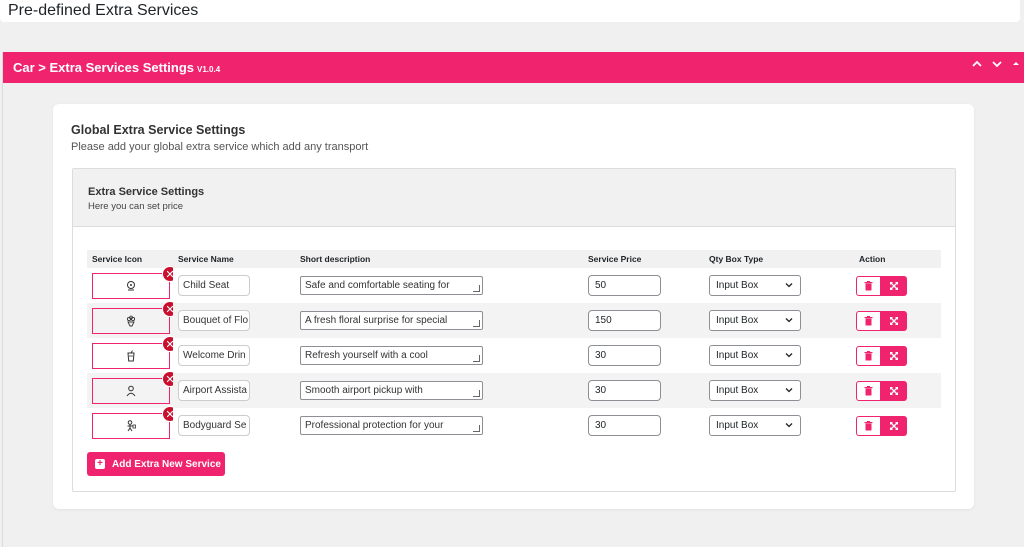 Image resolution: width=1024 pixels, height=547 pixels. What do you see at coordinates (624, 320) in the screenshot?
I see `service-price-input: 150` at bounding box center [624, 320].